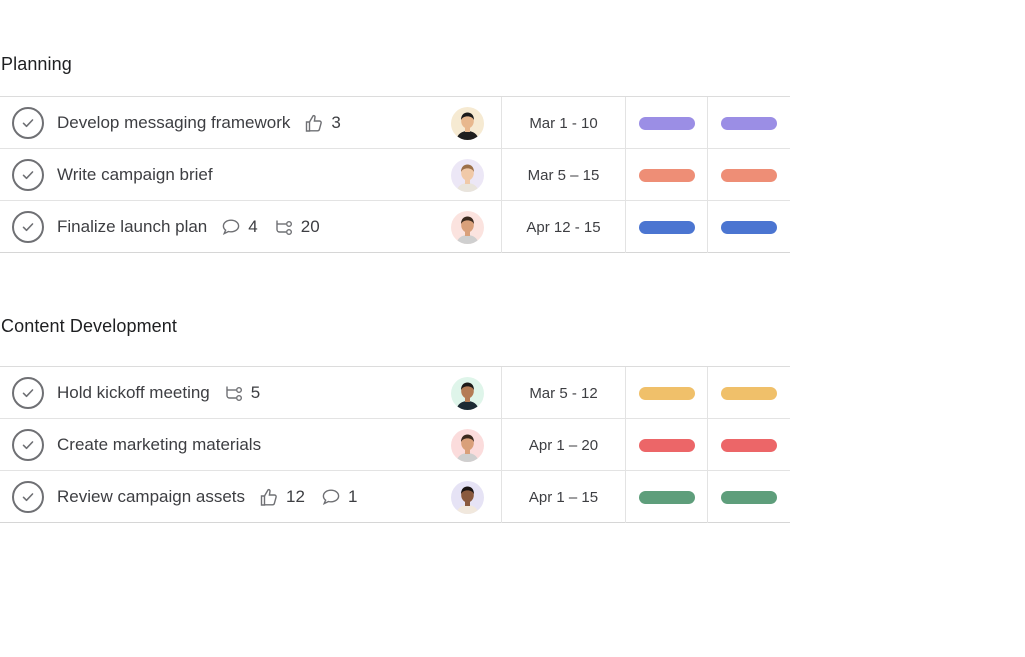  I want to click on task-row: Write campaign brief Mar 5 – 15, so click(395, 175).